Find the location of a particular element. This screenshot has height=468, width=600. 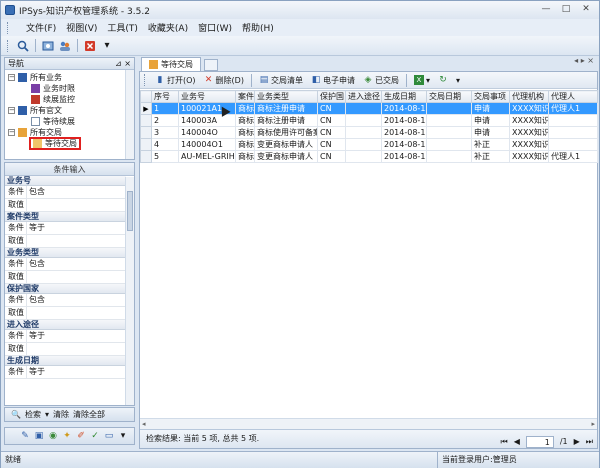

table-cell: 补正 is located at coordinates (490, 156).